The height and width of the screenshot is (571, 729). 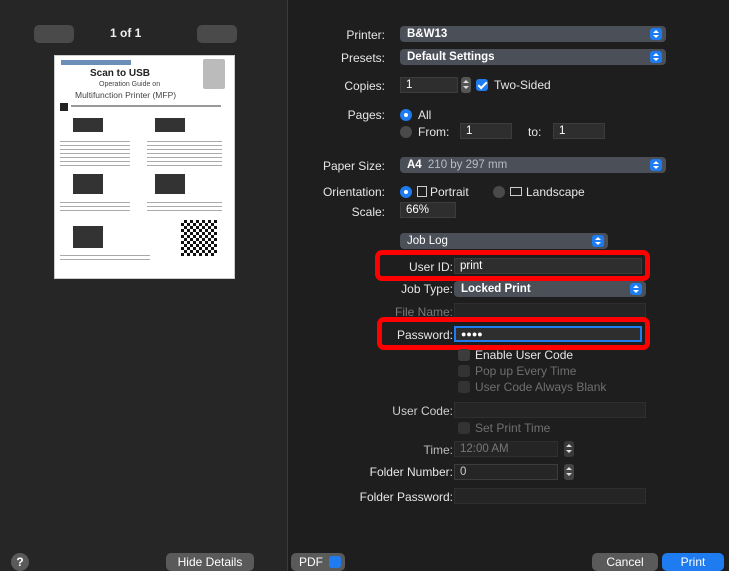 What do you see at coordinates (130, 84) in the screenshot?
I see `doc-subtitle: Operation Guide on` at bounding box center [130, 84].